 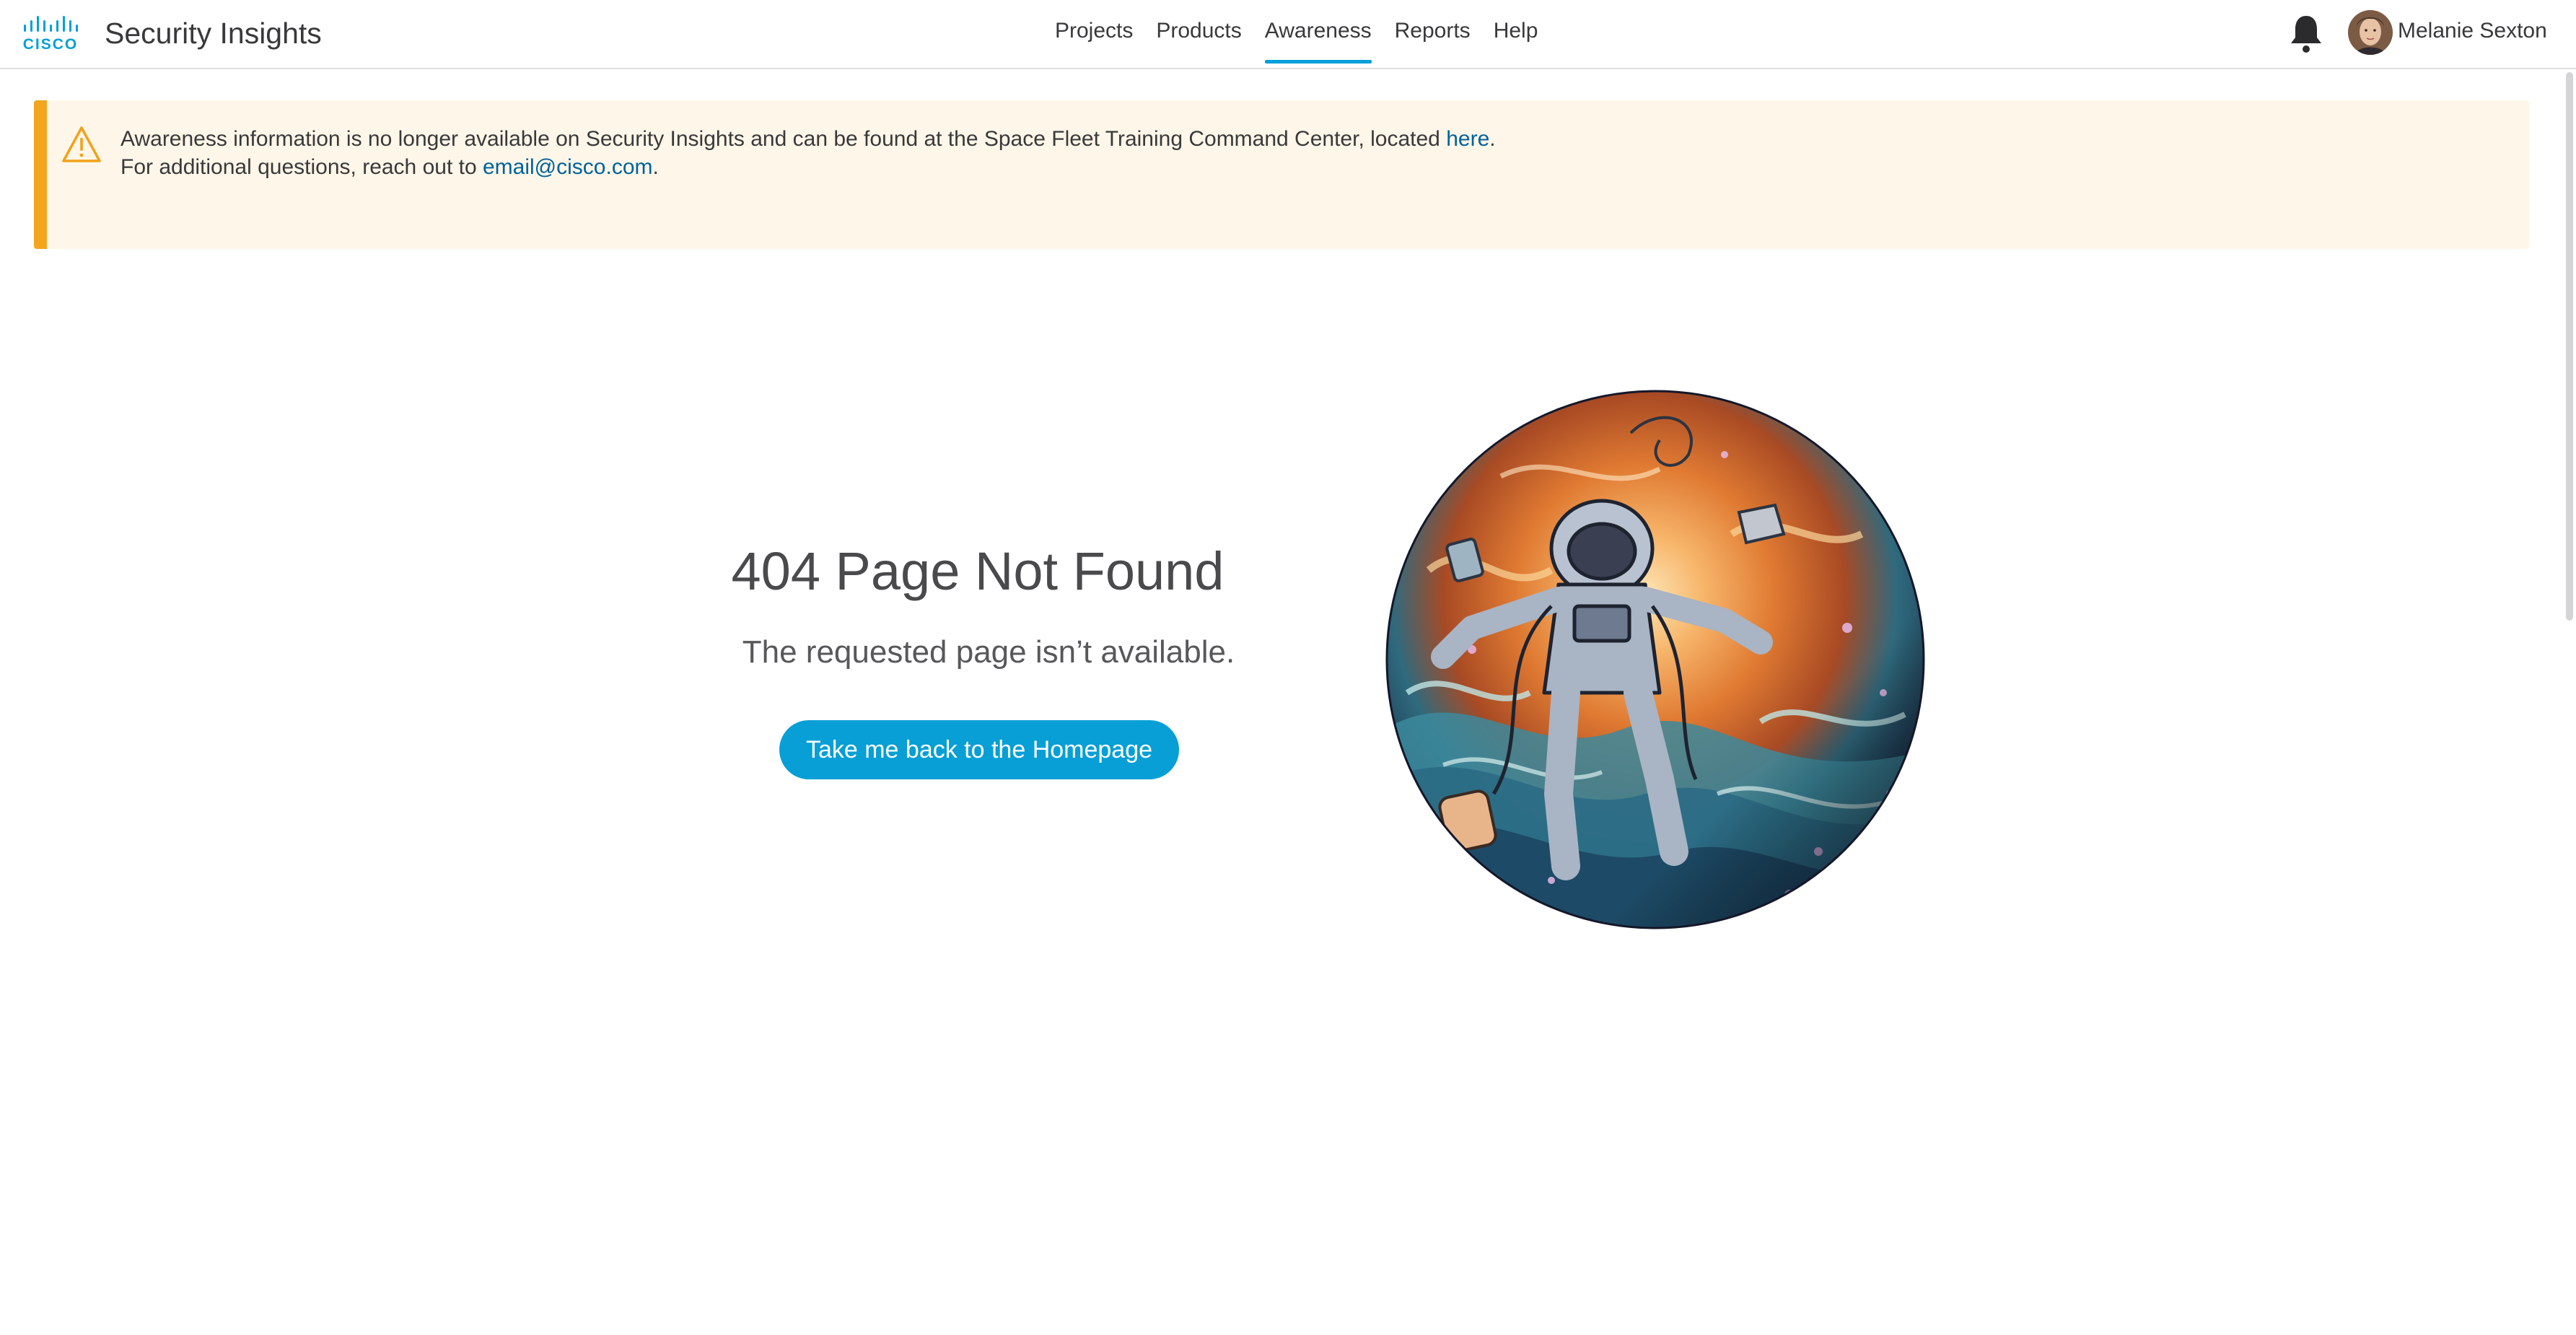 I want to click on alert-accent-bar, so click(x=40, y=174).